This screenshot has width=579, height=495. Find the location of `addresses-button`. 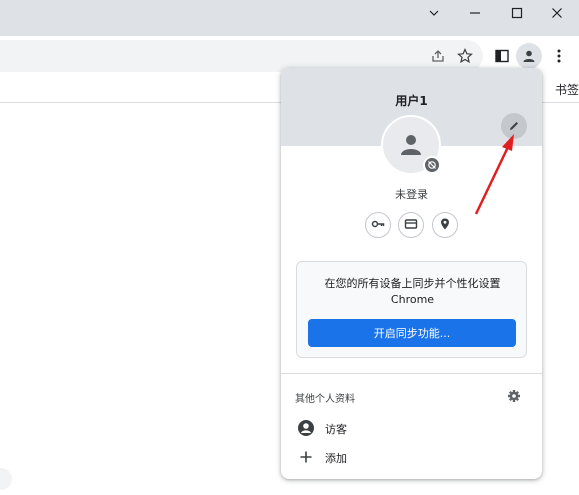

addresses-button is located at coordinates (445, 225).